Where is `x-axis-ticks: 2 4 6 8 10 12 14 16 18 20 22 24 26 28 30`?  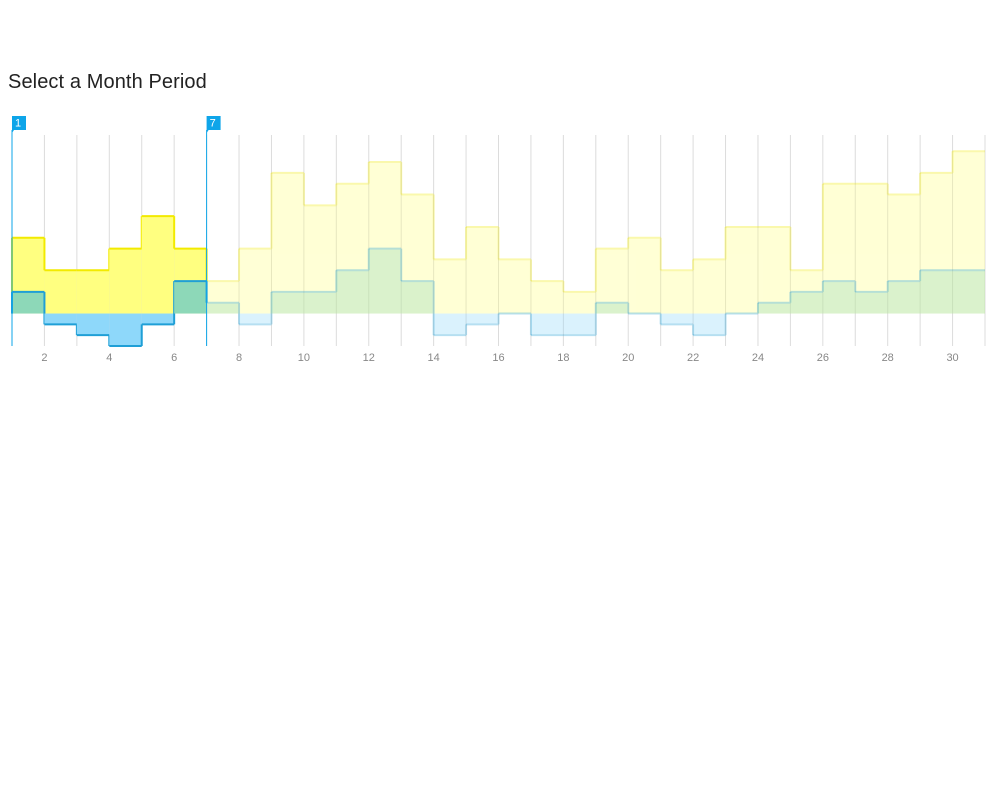 x-axis-ticks: 2 4 6 8 10 12 14 16 18 20 22 24 26 28 30 is located at coordinates (499, 358).